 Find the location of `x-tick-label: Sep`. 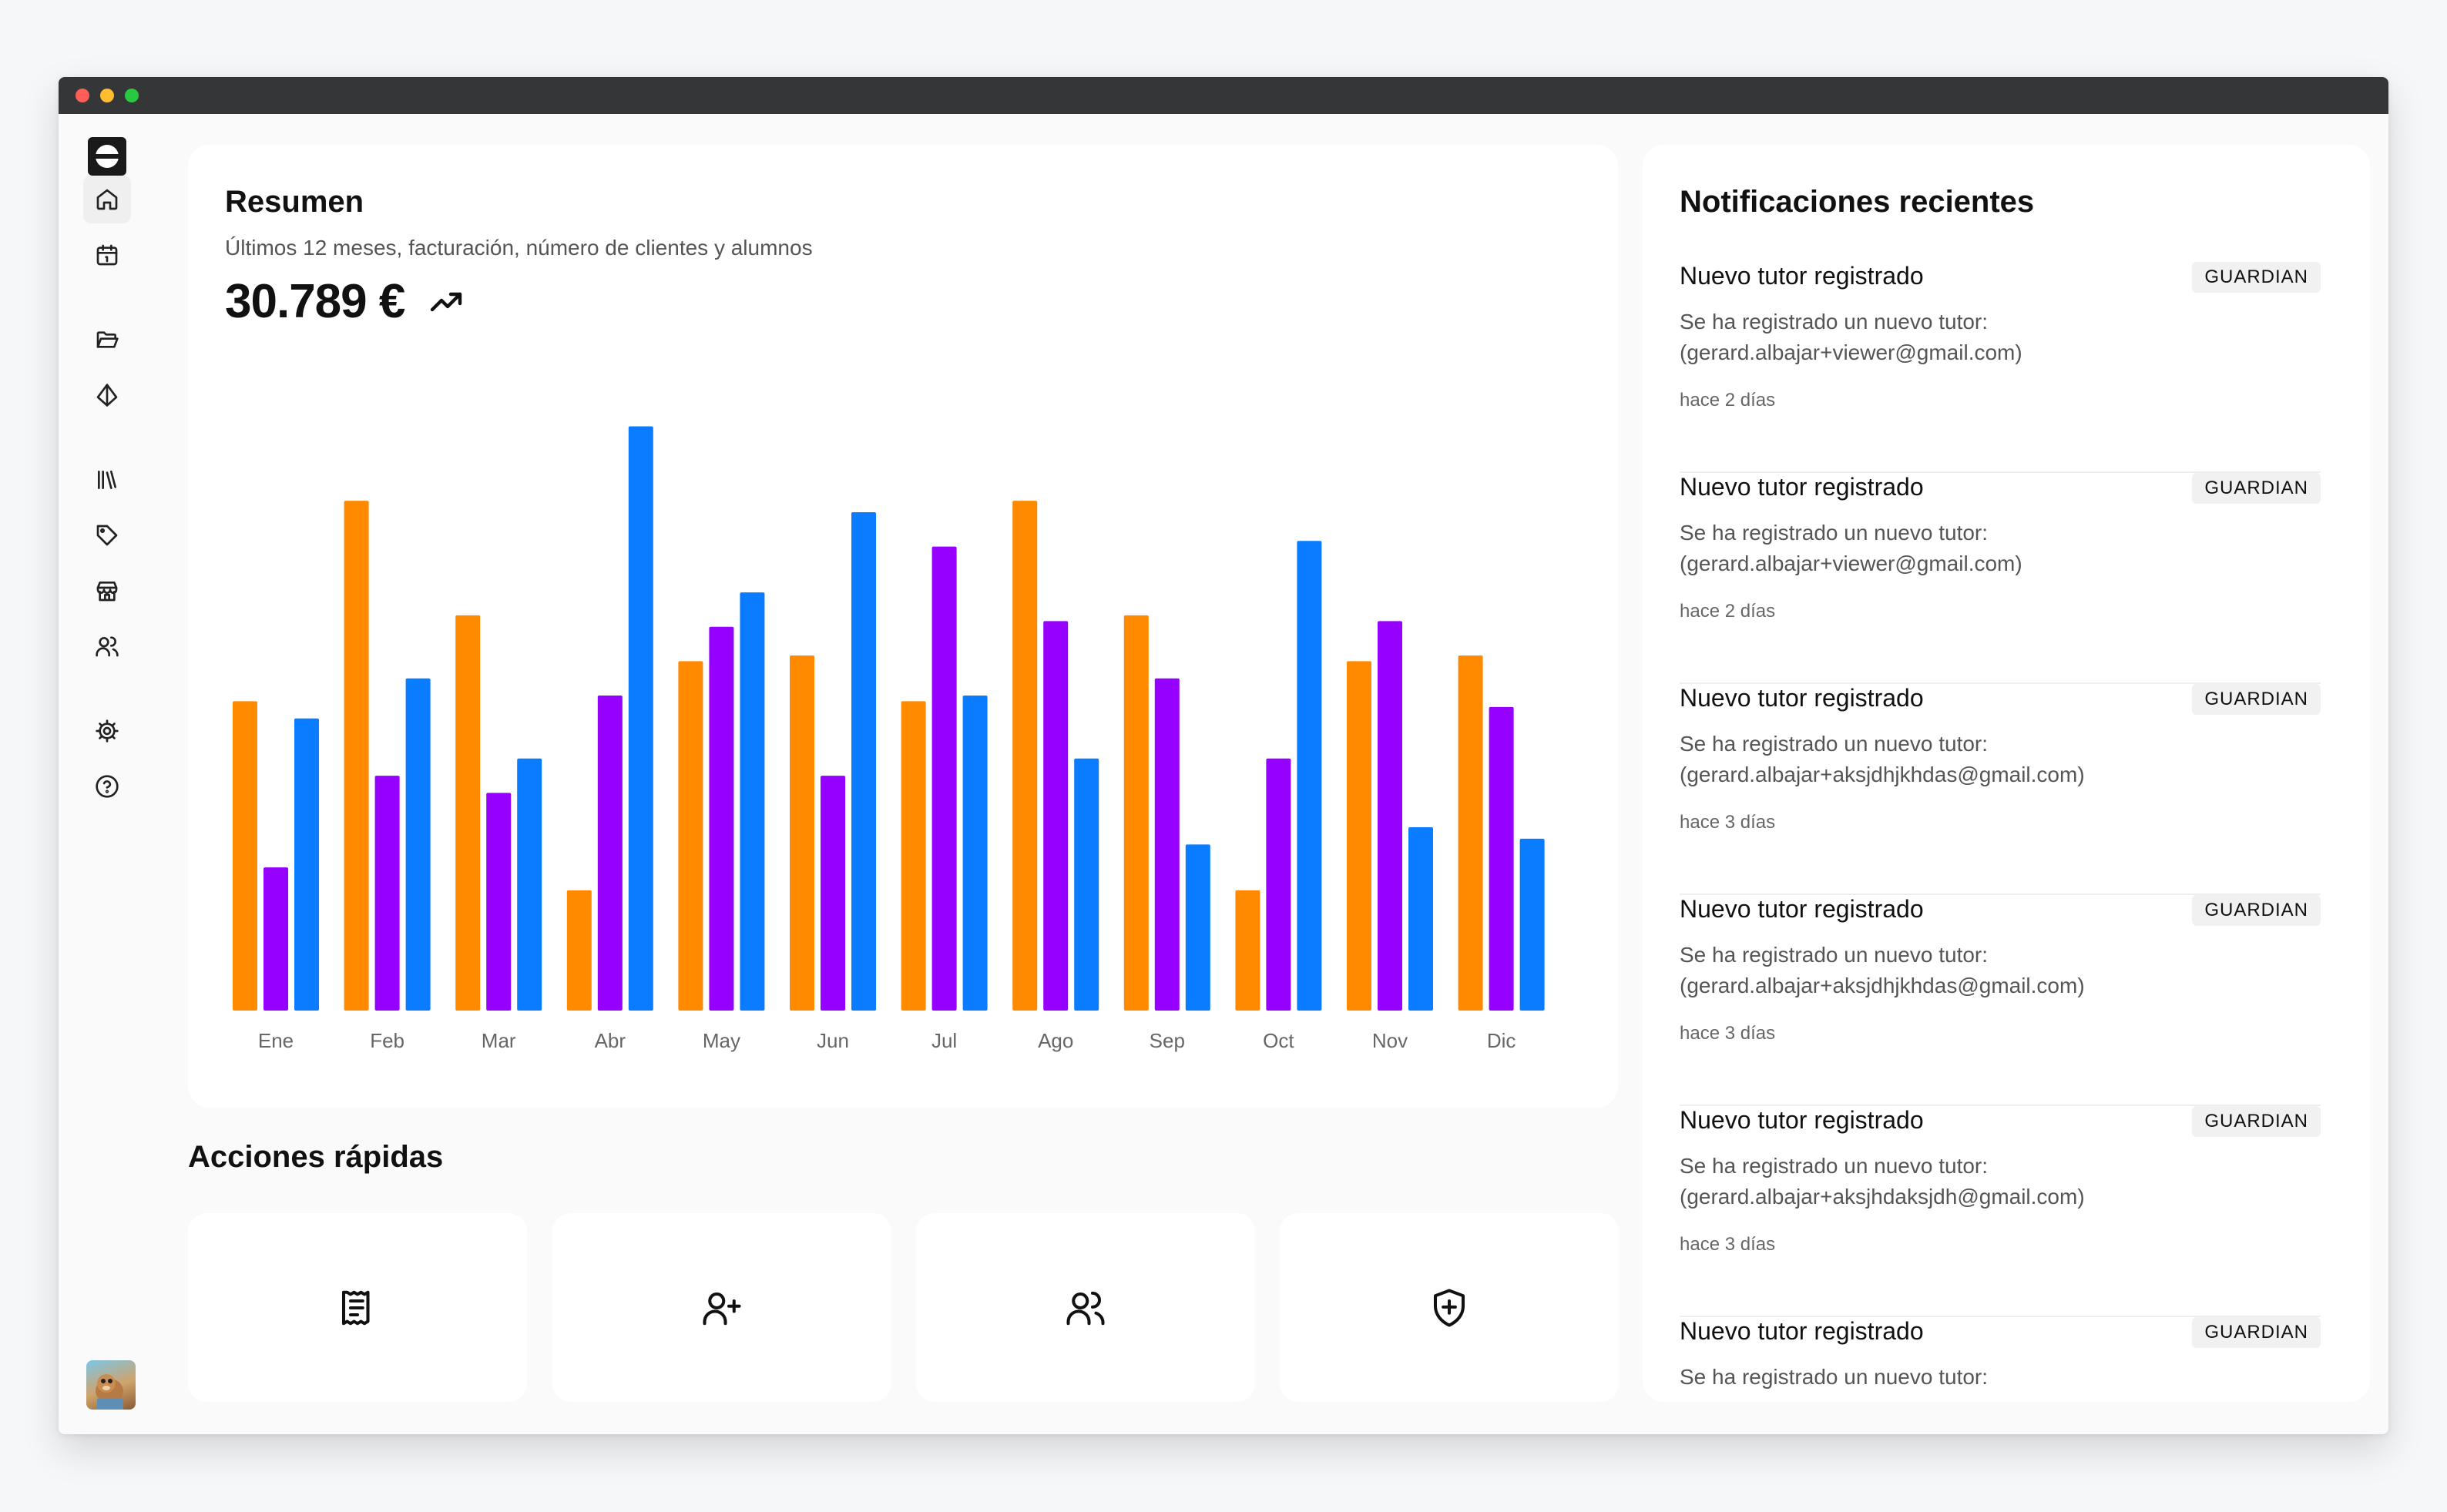

x-tick-label: Sep is located at coordinates (1167, 1040).